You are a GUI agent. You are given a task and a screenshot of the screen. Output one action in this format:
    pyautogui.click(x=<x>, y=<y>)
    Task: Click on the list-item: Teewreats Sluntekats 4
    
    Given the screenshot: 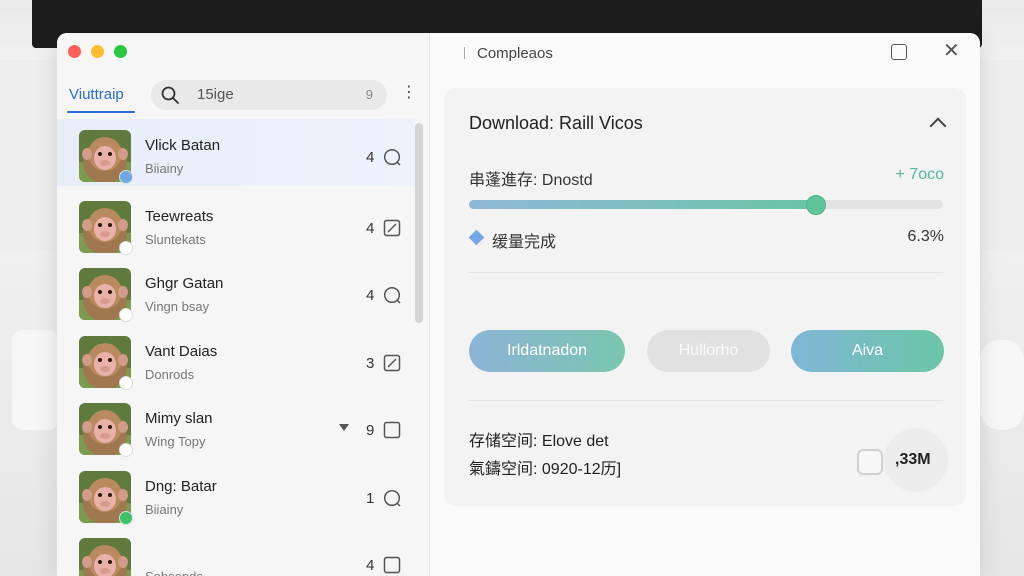 What is the action you would take?
    pyautogui.click(x=236, y=223)
    